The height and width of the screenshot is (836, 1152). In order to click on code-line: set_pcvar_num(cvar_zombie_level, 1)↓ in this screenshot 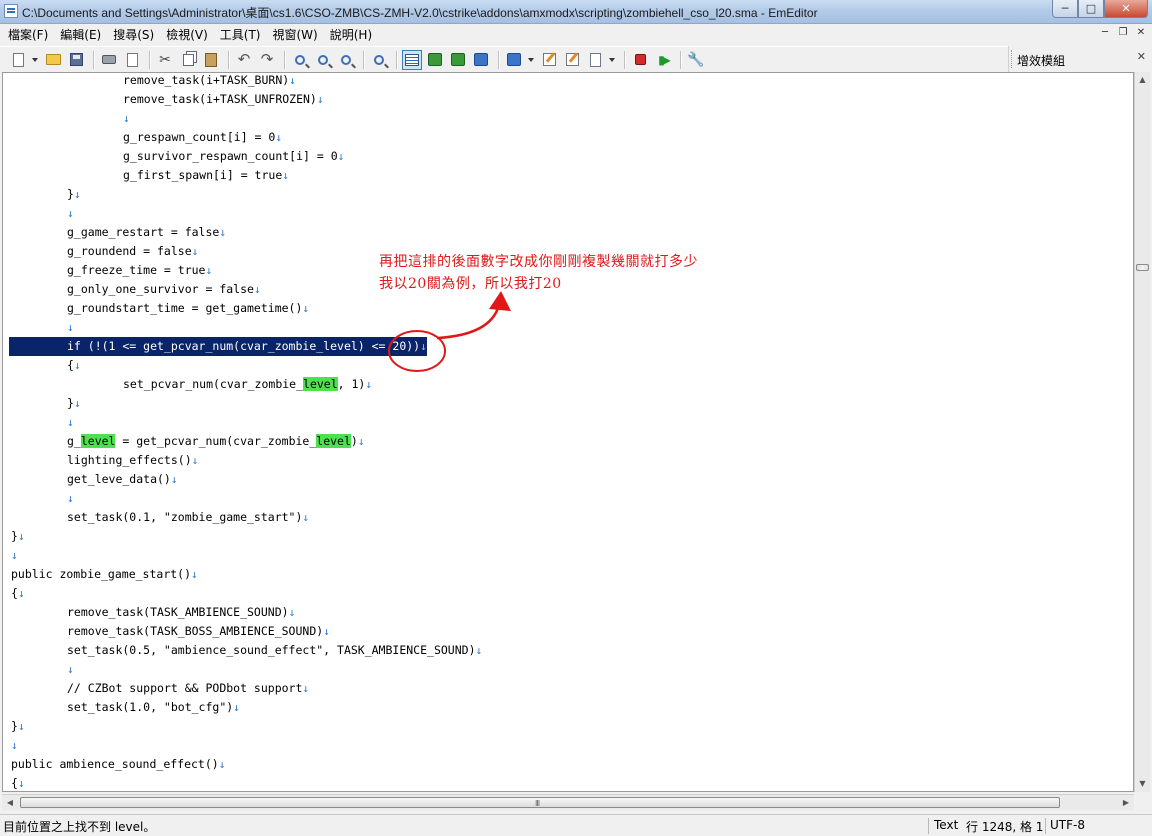, I will do `click(567, 384)`.